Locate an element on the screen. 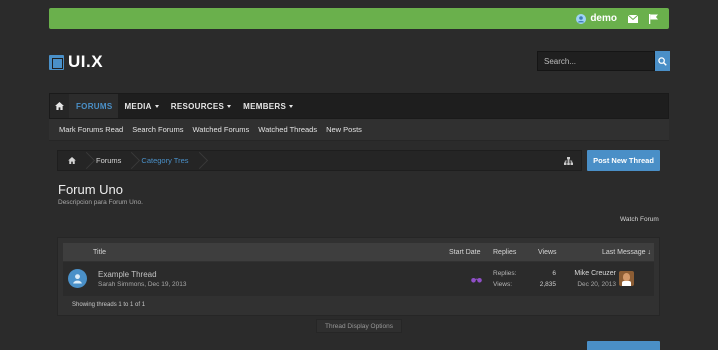 The width and height of the screenshot is (718, 350). col-views: Views is located at coordinates (547, 252).